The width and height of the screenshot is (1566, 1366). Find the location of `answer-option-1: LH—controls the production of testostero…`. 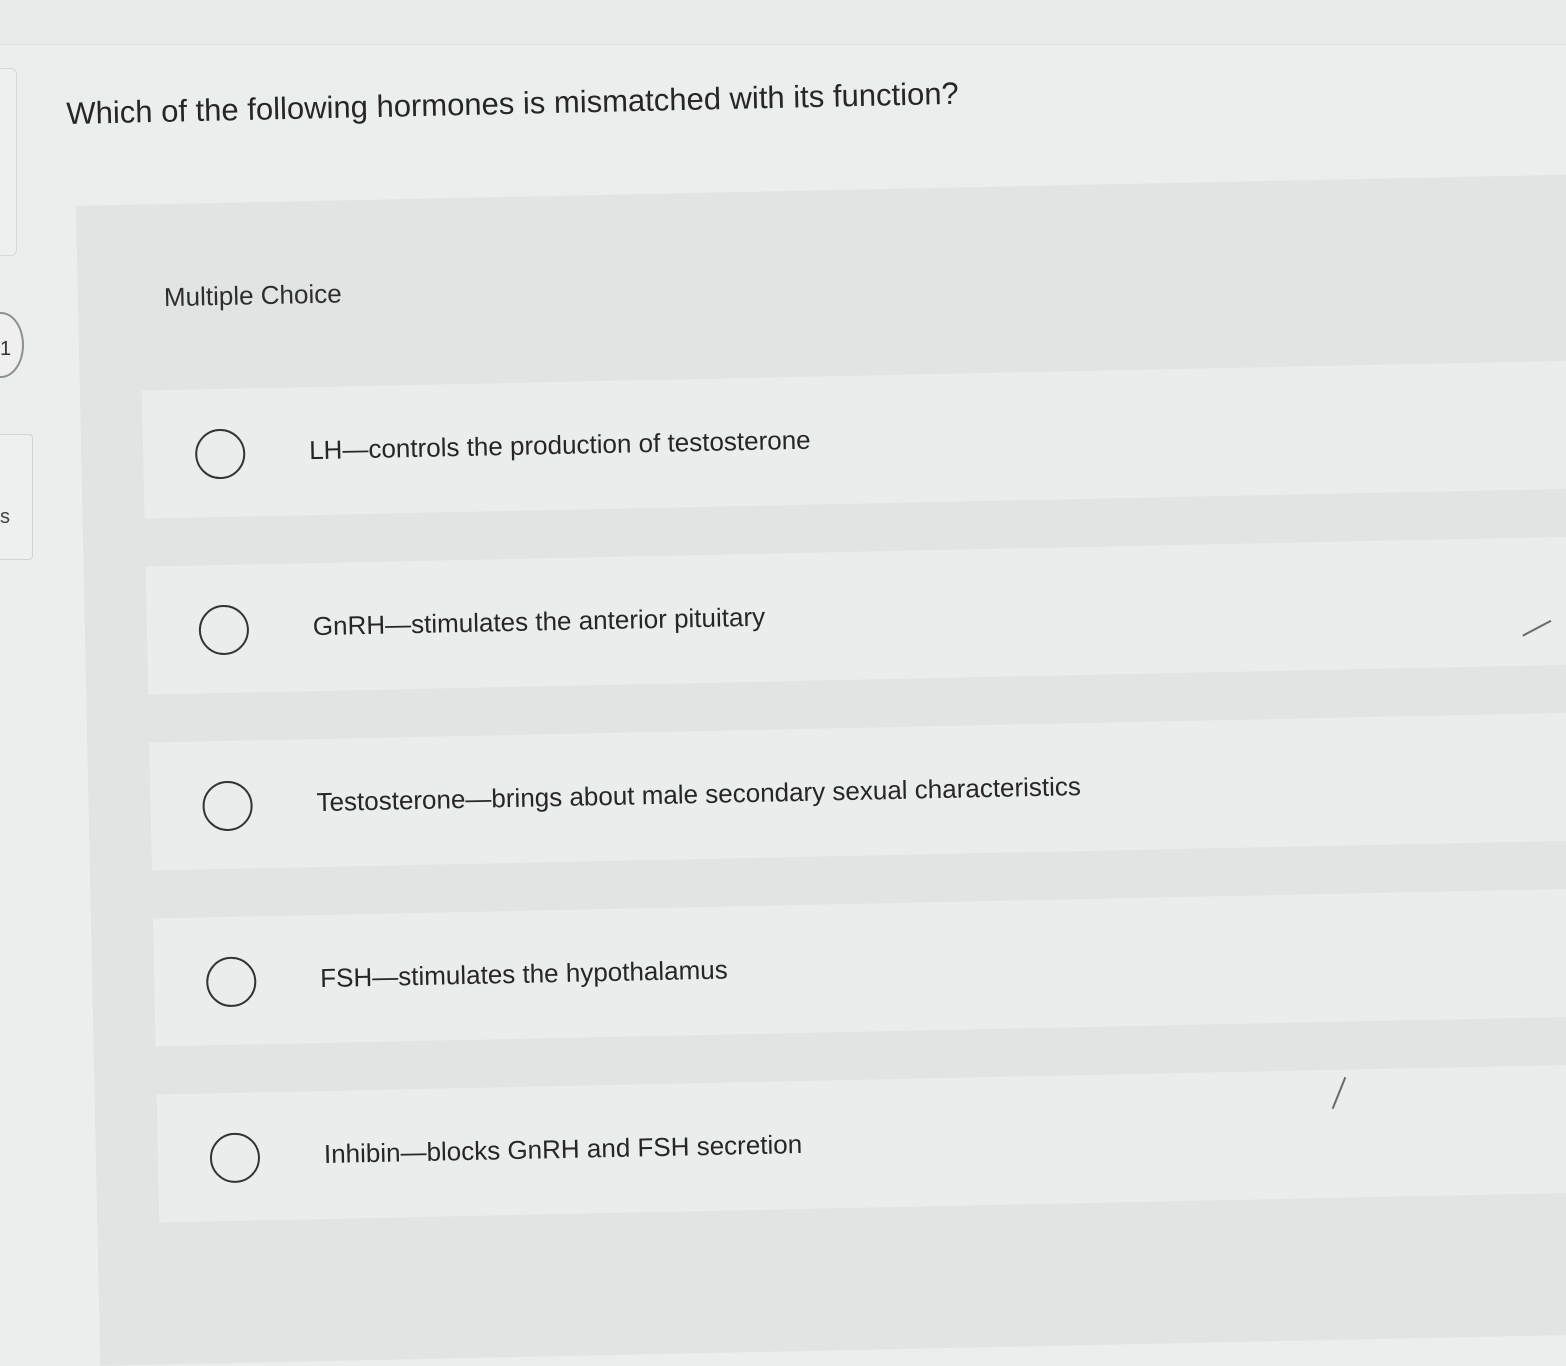

answer-option-1: LH—controls the production of testostero… is located at coordinates (853, 439).